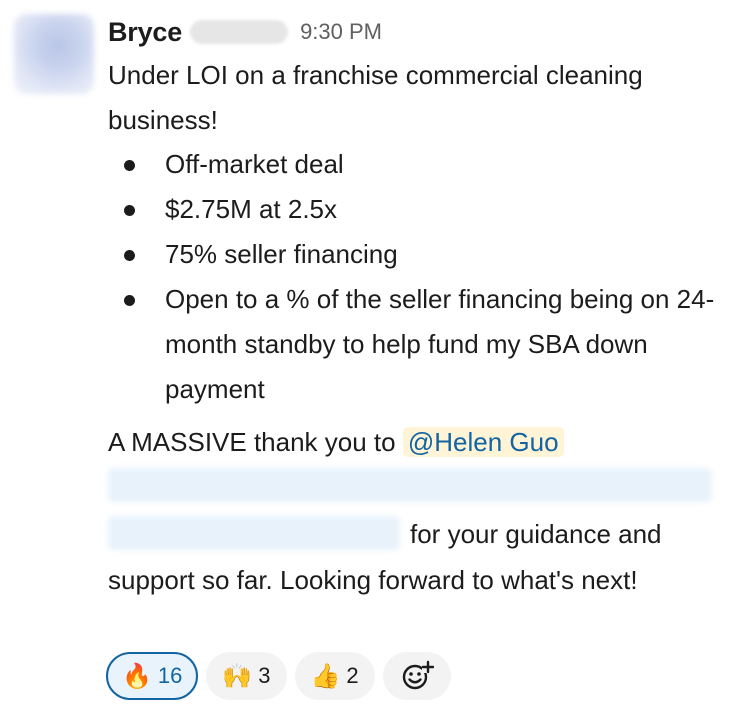  I want to click on reaction-raised-hands: 🙌 3, so click(246, 676).